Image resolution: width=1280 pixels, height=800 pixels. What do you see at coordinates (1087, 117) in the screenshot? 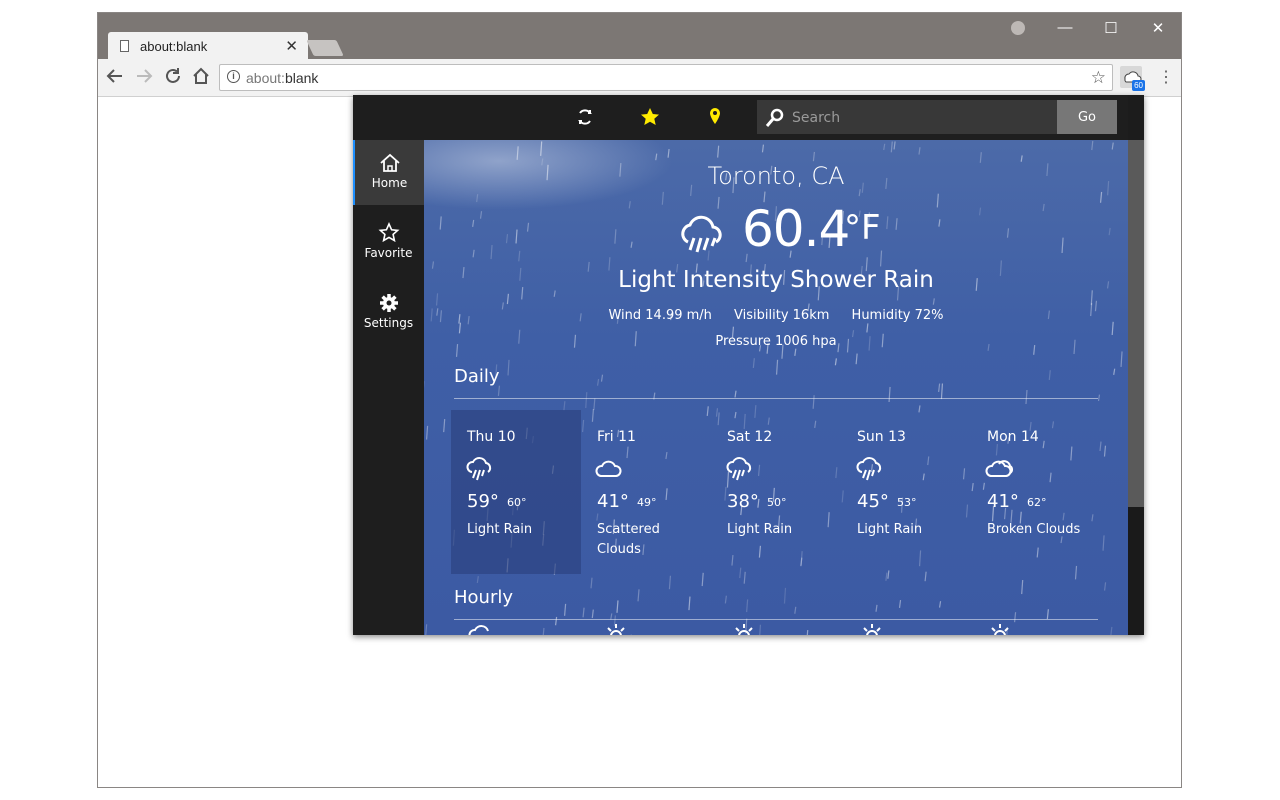
I see `go-button: Go` at bounding box center [1087, 117].